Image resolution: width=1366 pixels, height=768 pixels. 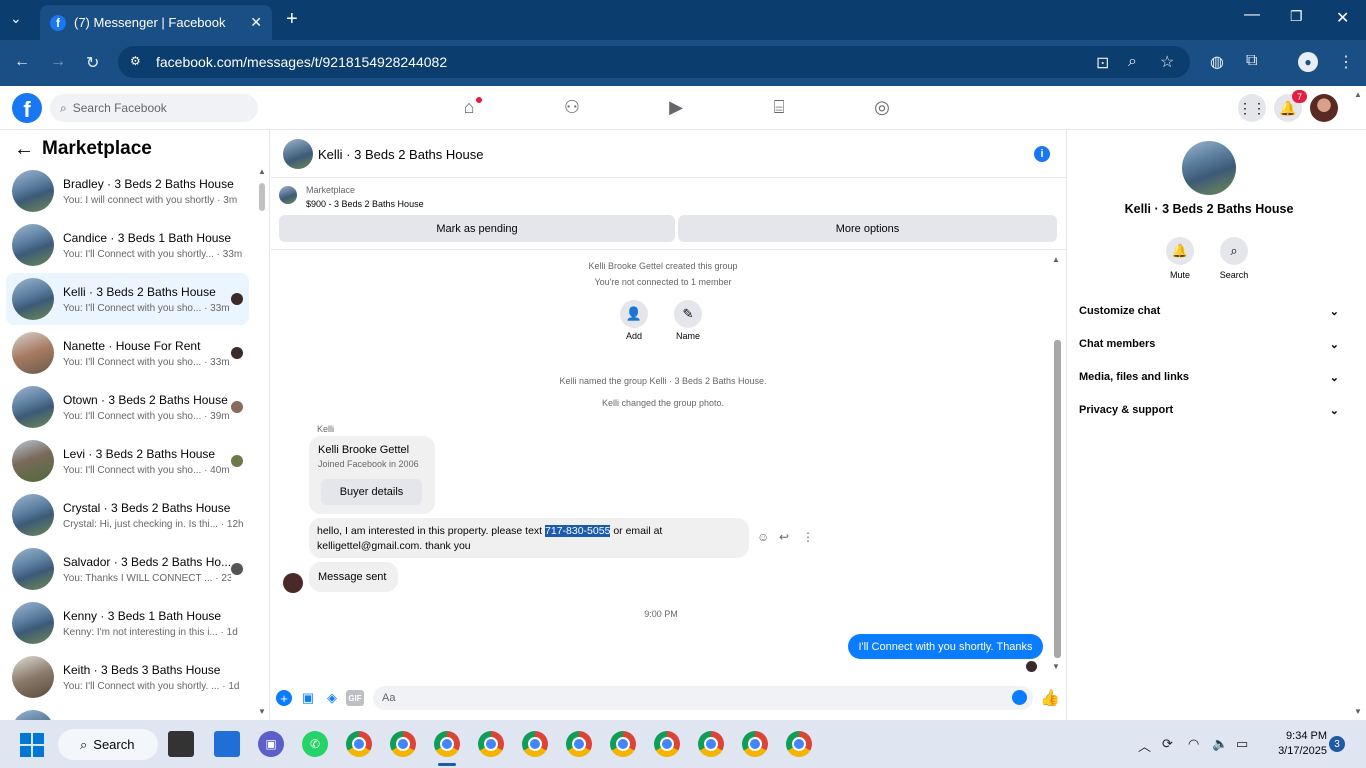 What do you see at coordinates (572, 107) in the screenshot?
I see `friends-icon: ⚇` at bounding box center [572, 107].